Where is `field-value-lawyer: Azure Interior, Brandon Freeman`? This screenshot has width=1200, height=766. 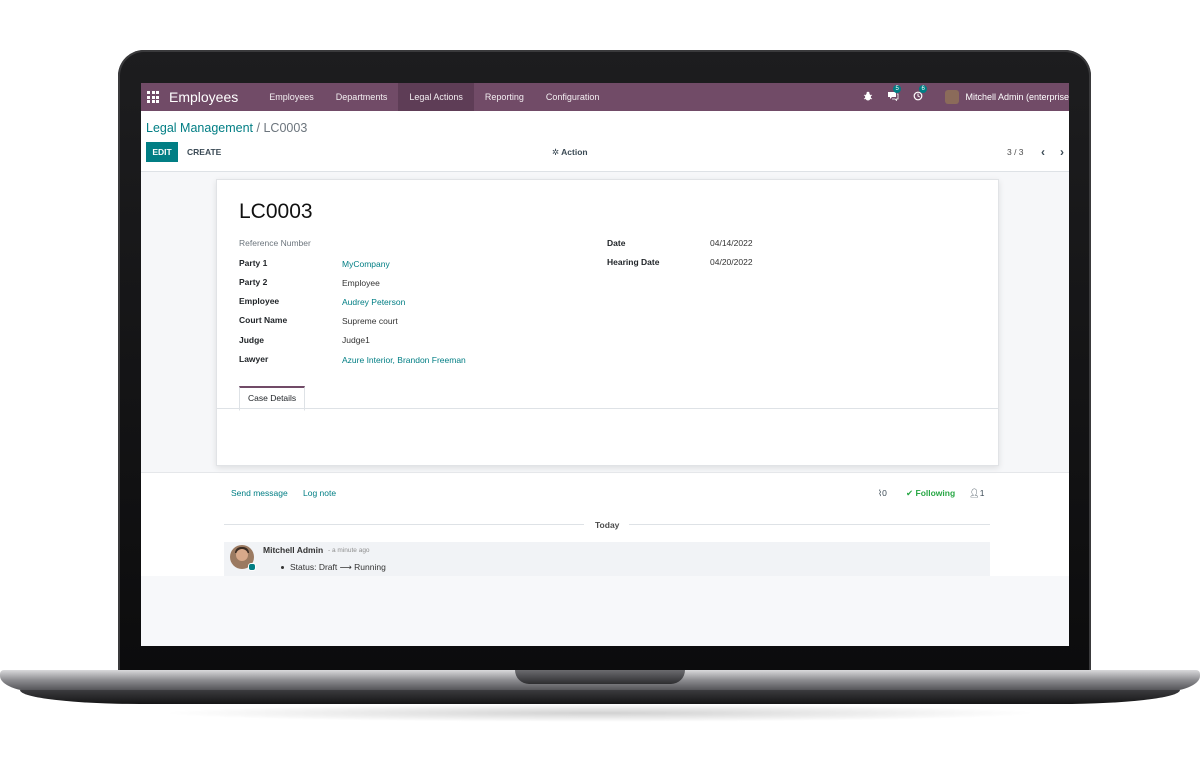
field-value-lawyer: Azure Interior, Brandon Freeman is located at coordinates (404, 360).